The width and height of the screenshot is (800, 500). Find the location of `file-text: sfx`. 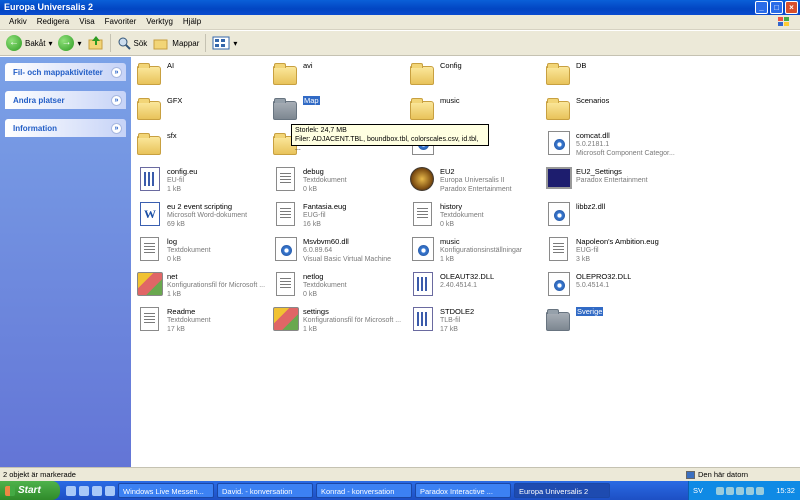

file-text: sfx is located at coordinates (172, 135).